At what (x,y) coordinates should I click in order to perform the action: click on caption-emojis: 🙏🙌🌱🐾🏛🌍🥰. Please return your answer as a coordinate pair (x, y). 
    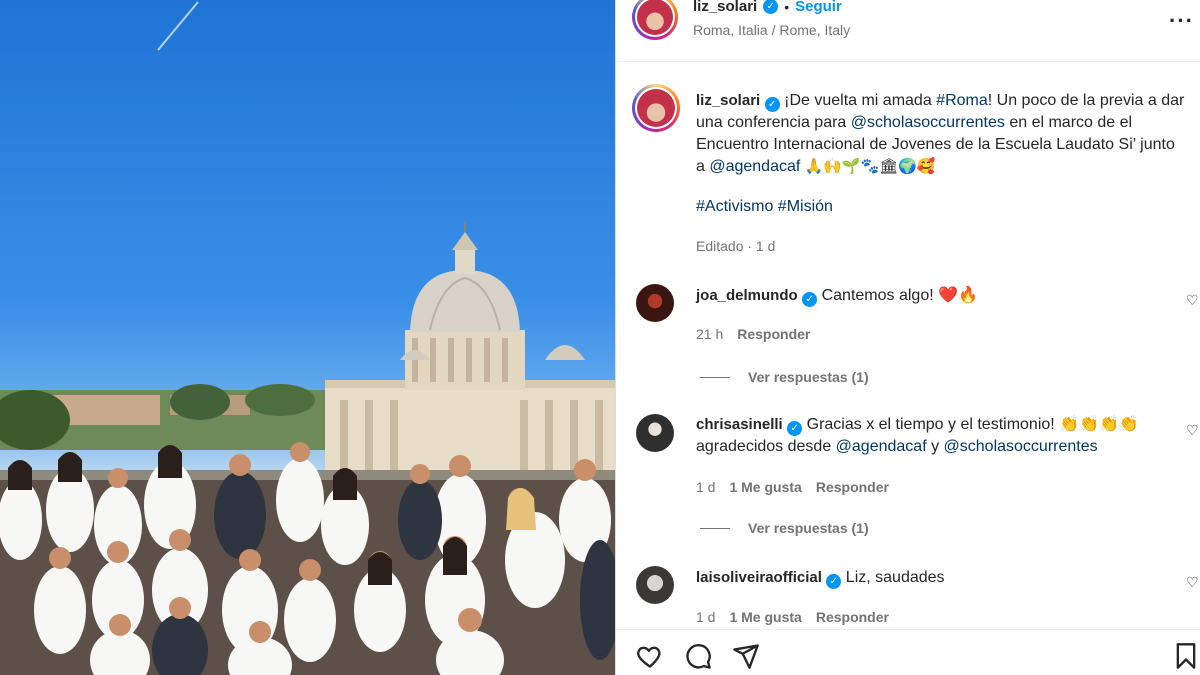
    Looking at the image, I should click on (868, 166).